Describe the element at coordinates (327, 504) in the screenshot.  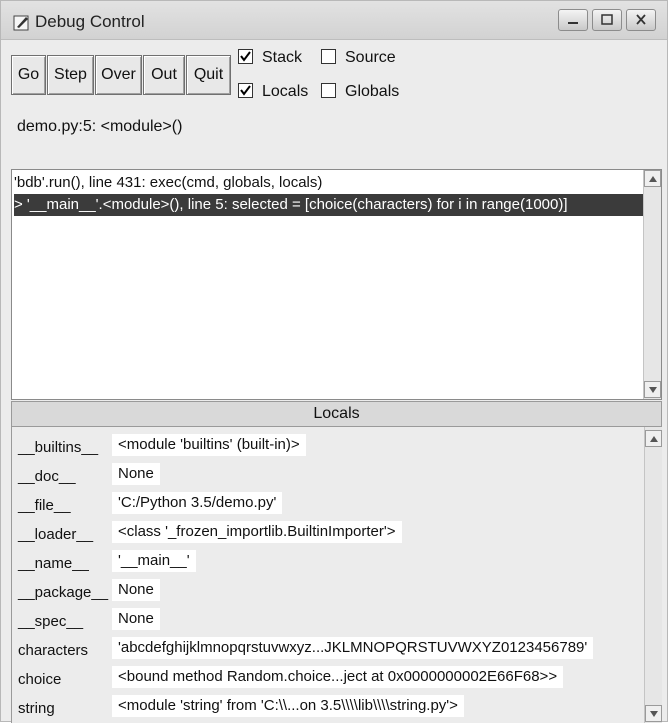
I see `local-row: __file__ 'C:/Python 3.5/demo.py'` at that location.